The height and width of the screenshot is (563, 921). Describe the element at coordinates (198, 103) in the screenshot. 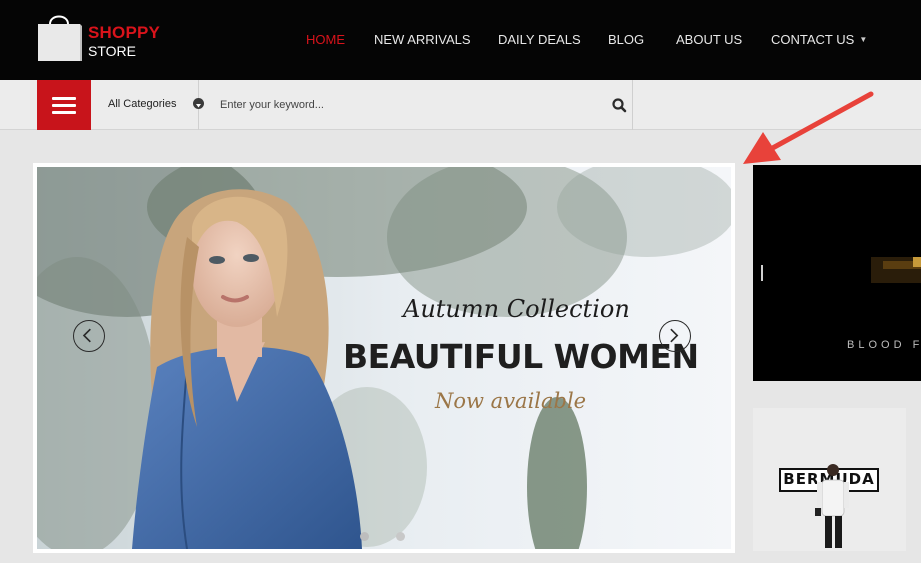

I see `chevron-down-icon` at that location.